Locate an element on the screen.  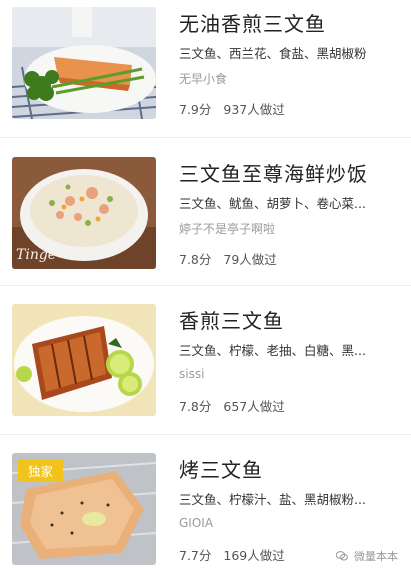
recipe-score: 7.7分 is located at coordinates (195, 555).